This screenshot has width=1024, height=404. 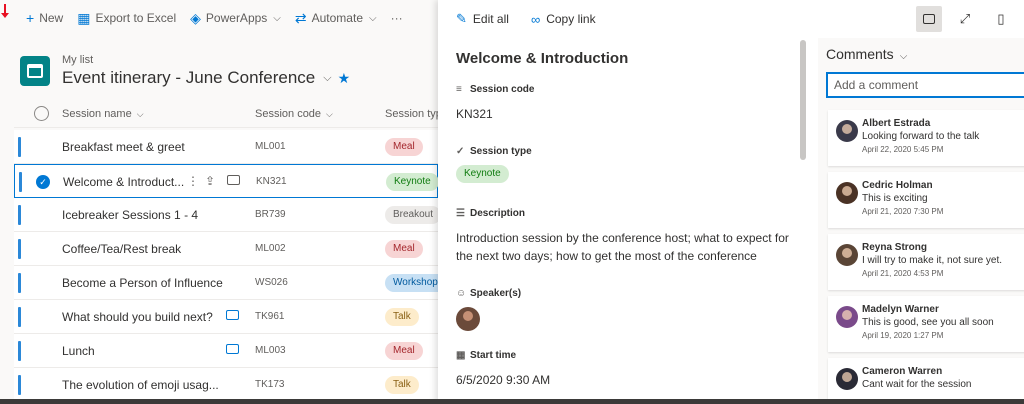 I want to click on session-name: Become a Person of Influence, so click(x=142, y=283).